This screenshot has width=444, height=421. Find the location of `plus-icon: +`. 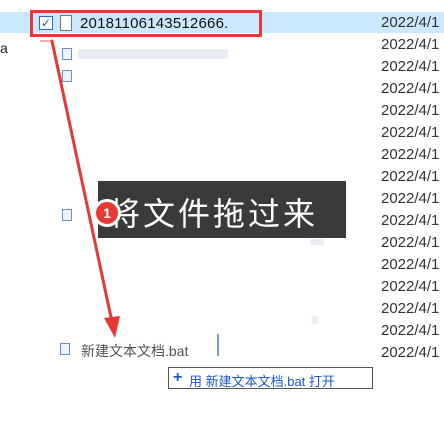

plus-icon: + is located at coordinates (178, 377).